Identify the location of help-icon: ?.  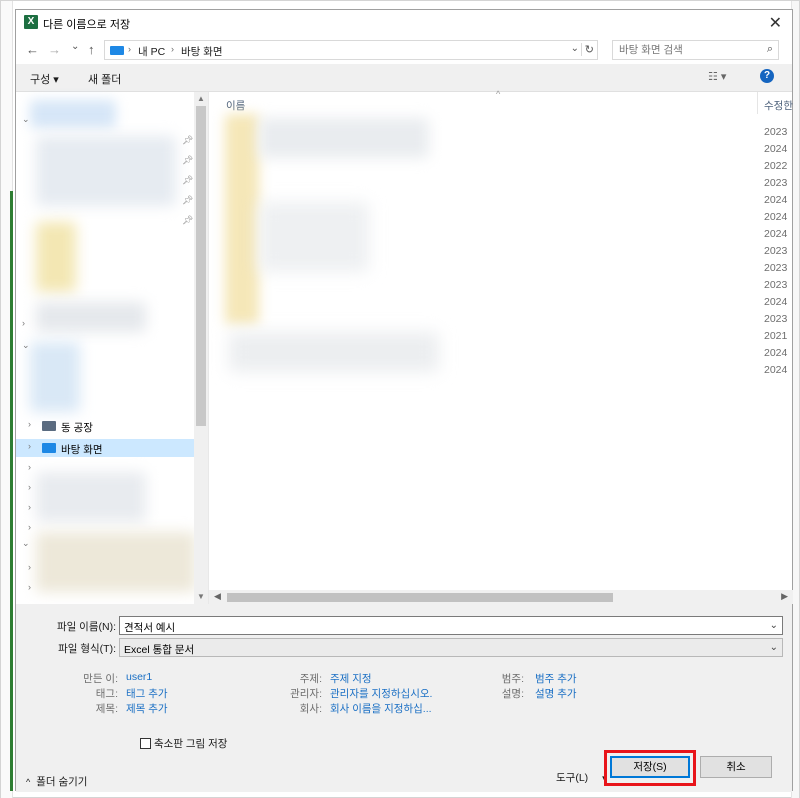
(767, 76).